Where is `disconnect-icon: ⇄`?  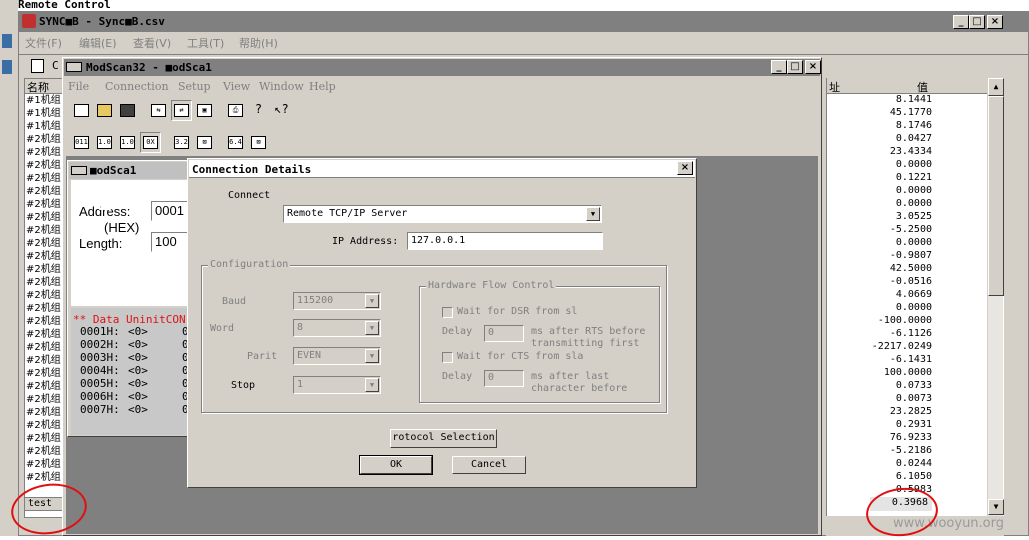
disconnect-icon: ⇄ is located at coordinates (181, 110).